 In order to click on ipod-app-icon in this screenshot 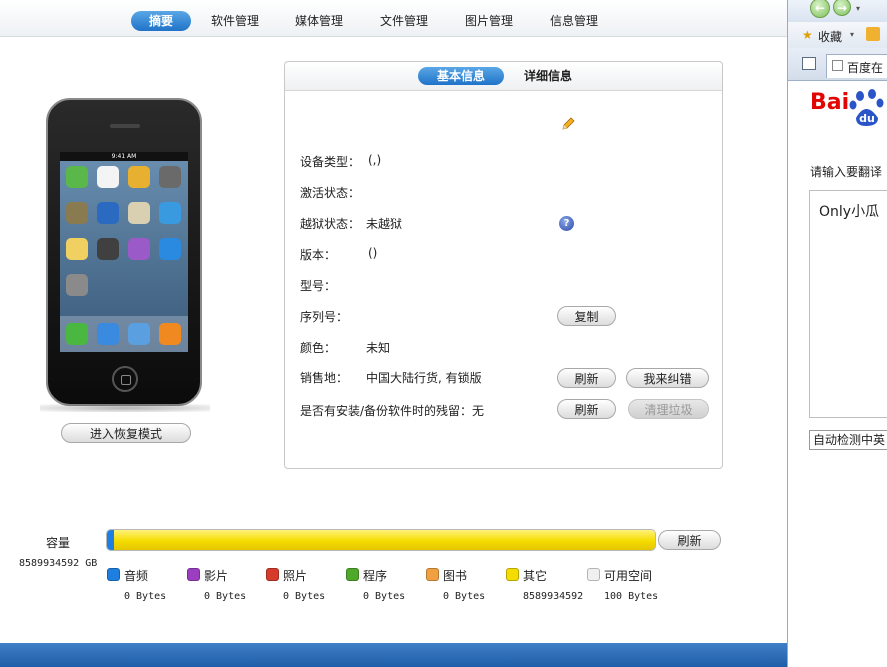, I will do `click(170, 334)`.